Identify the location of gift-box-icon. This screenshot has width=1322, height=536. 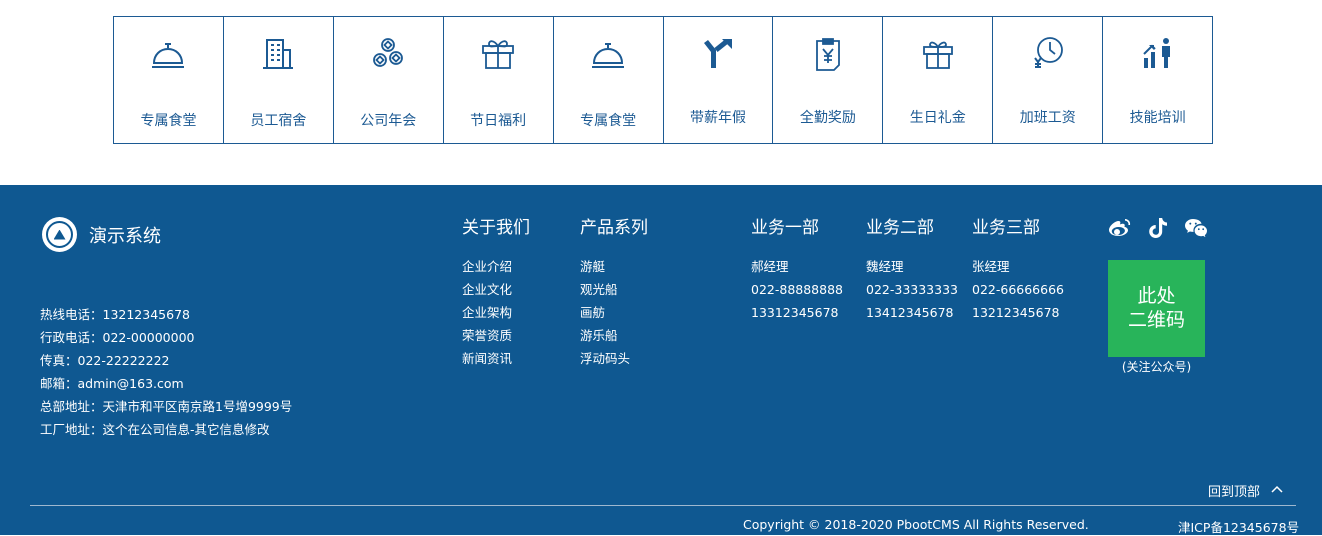
(498, 54).